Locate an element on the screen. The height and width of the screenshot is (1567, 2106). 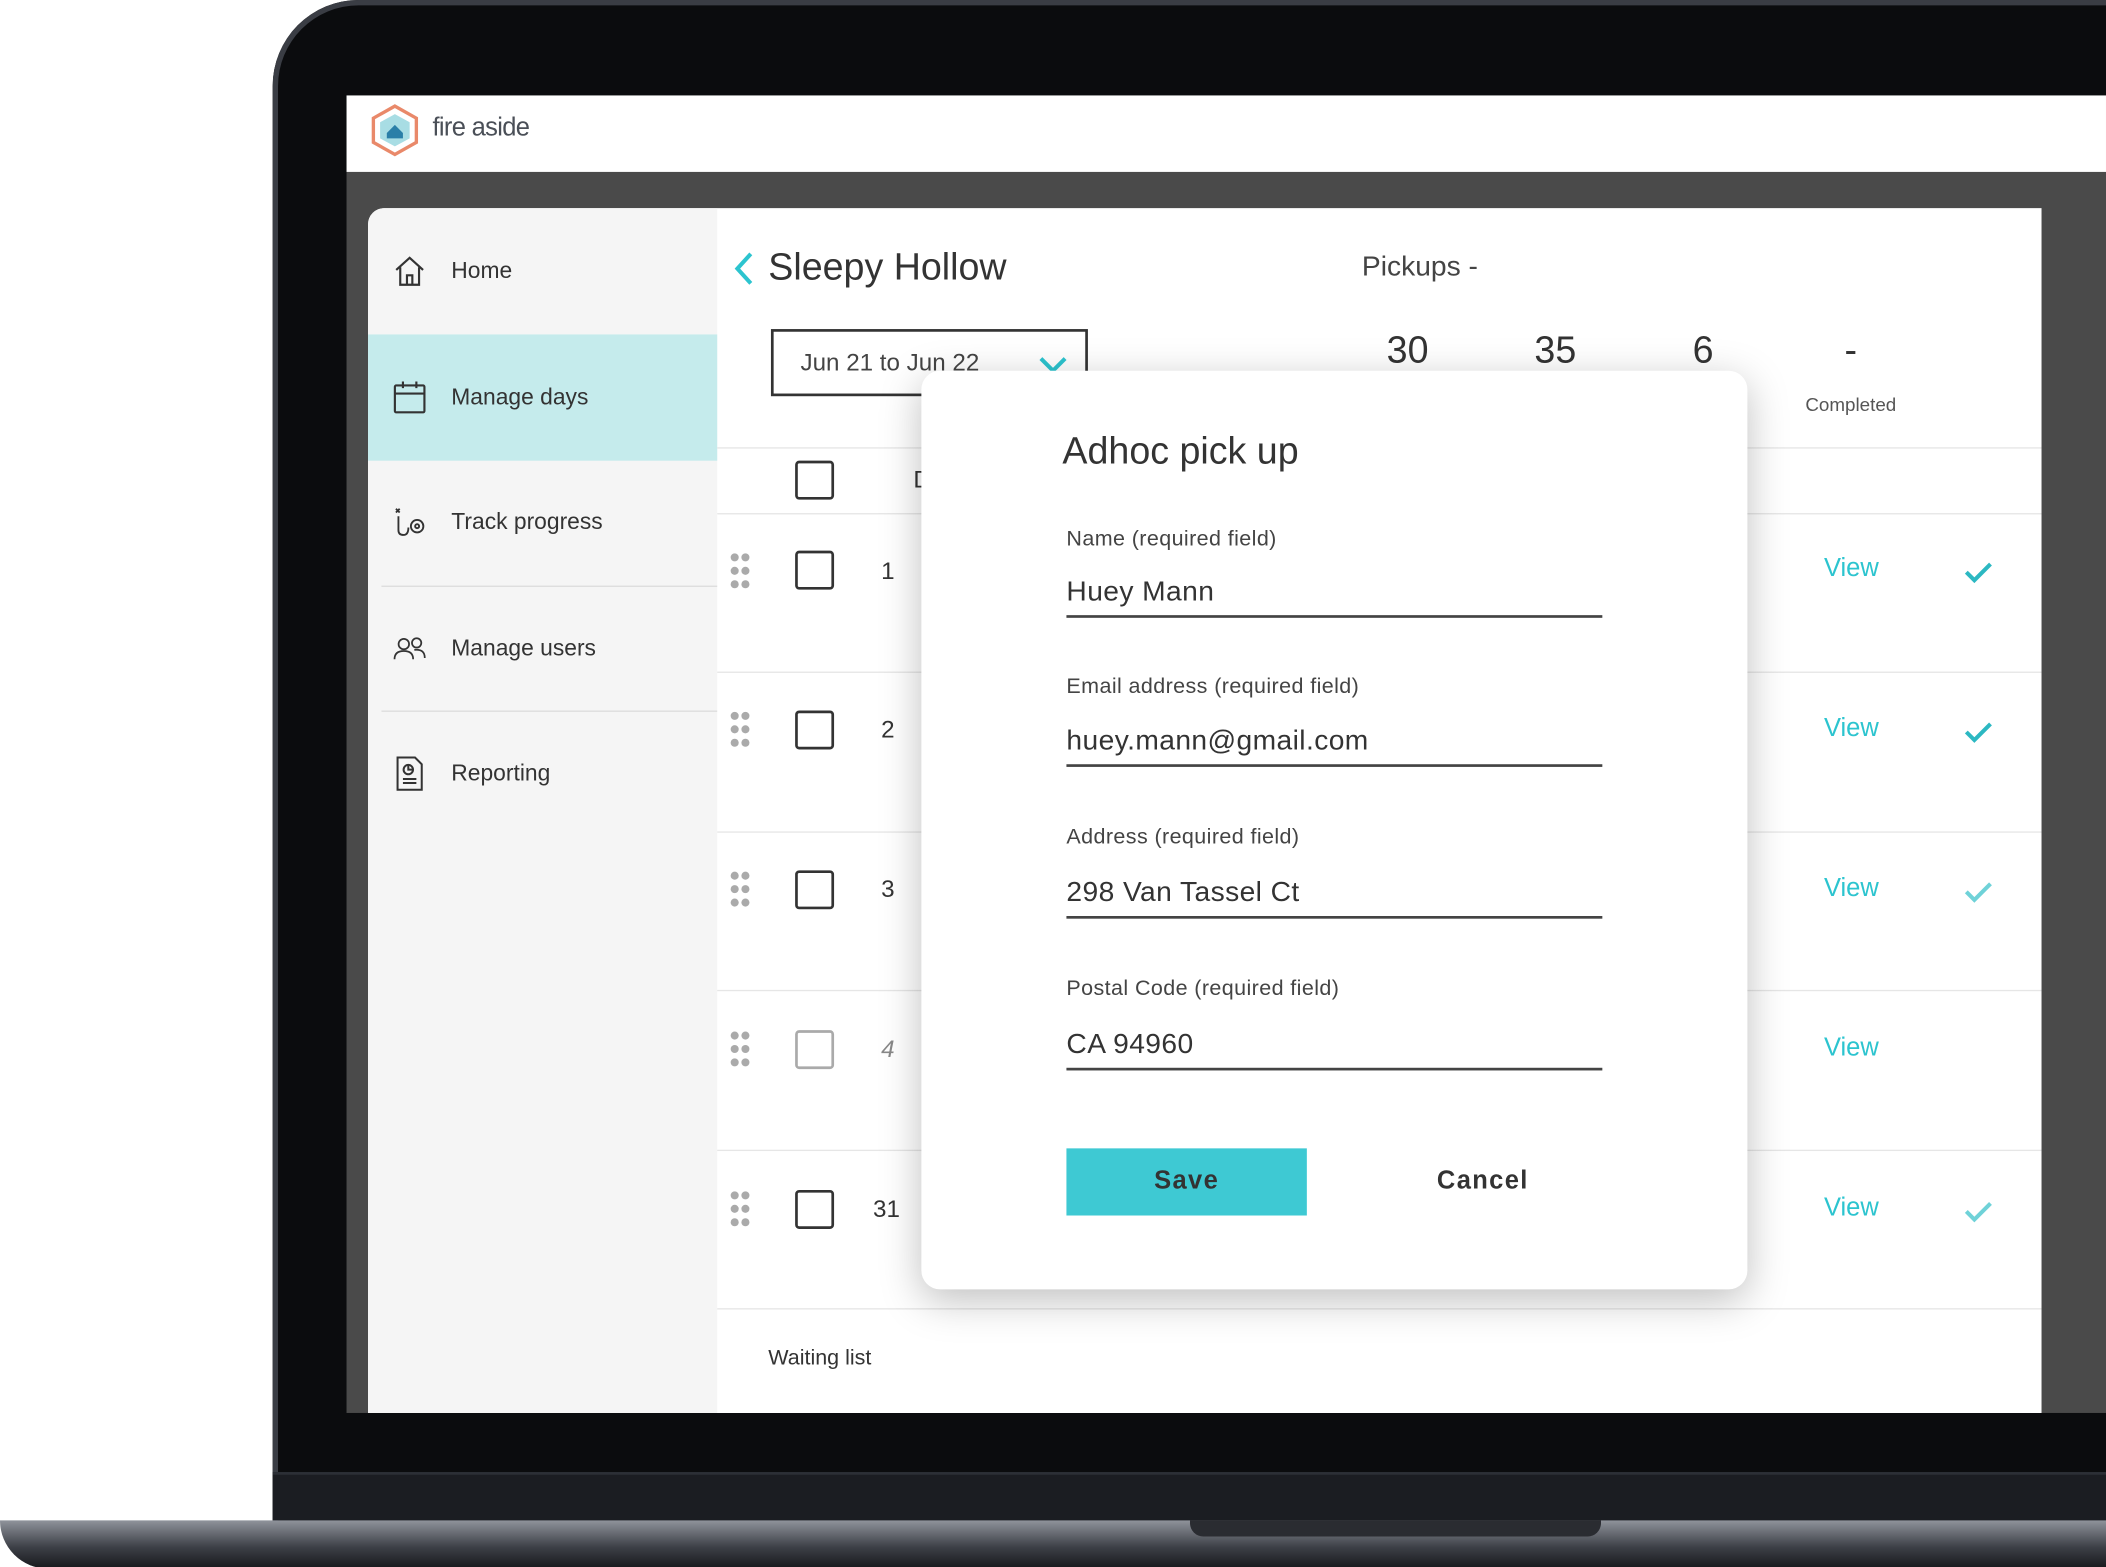
row-number: 1 is located at coordinates (888, 571).